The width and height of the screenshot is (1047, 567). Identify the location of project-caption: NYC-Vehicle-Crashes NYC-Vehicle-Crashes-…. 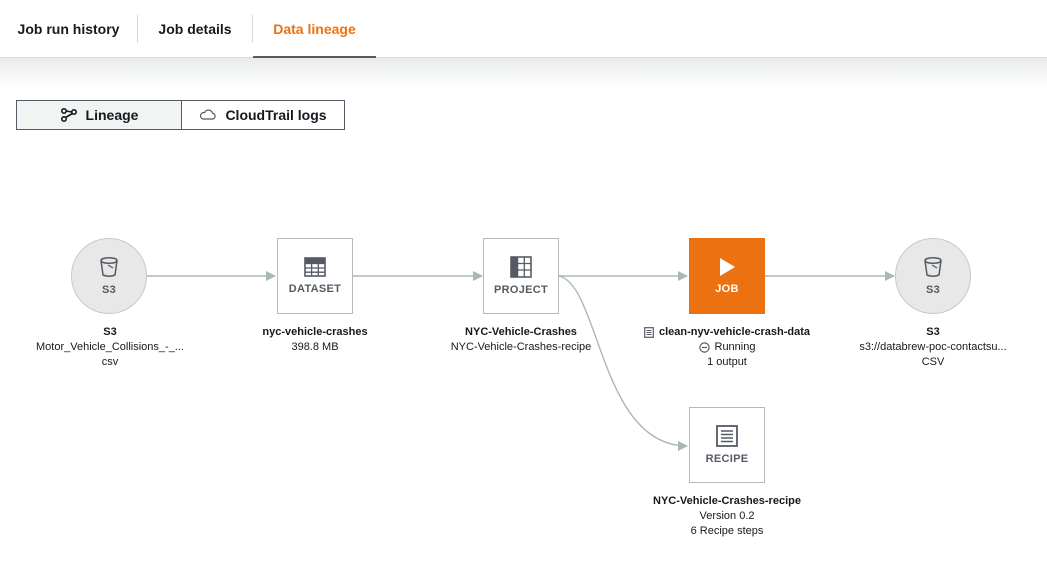
(521, 340).